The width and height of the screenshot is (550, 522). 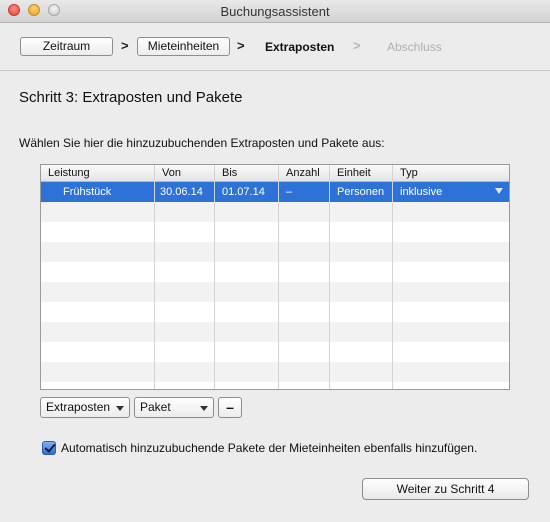 What do you see at coordinates (354, 173) in the screenshot?
I see `column-header-einheit: Einheit` at bounding box center [354, 173].